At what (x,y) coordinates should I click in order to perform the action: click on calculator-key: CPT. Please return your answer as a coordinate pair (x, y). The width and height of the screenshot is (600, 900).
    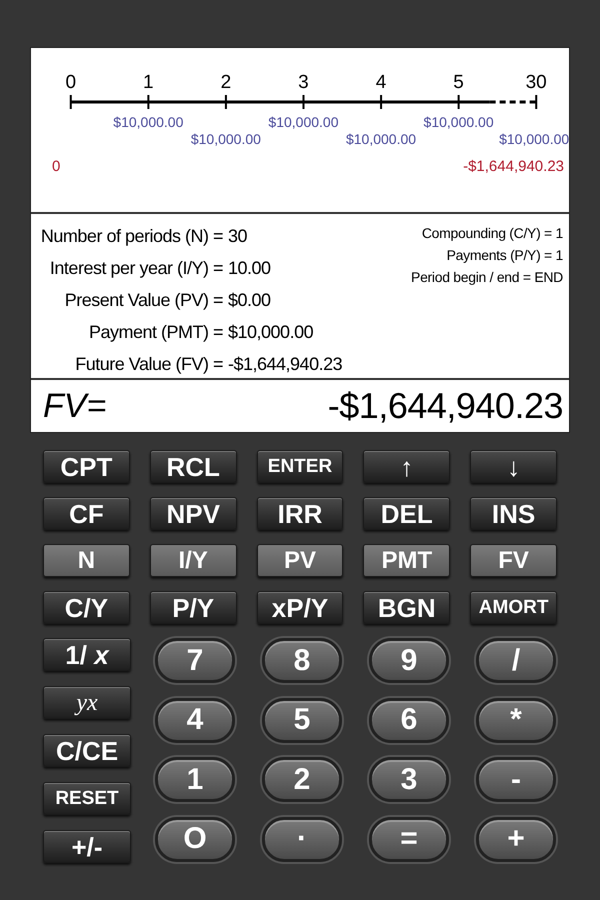
    Looking at the image, I should click on (86, 466).